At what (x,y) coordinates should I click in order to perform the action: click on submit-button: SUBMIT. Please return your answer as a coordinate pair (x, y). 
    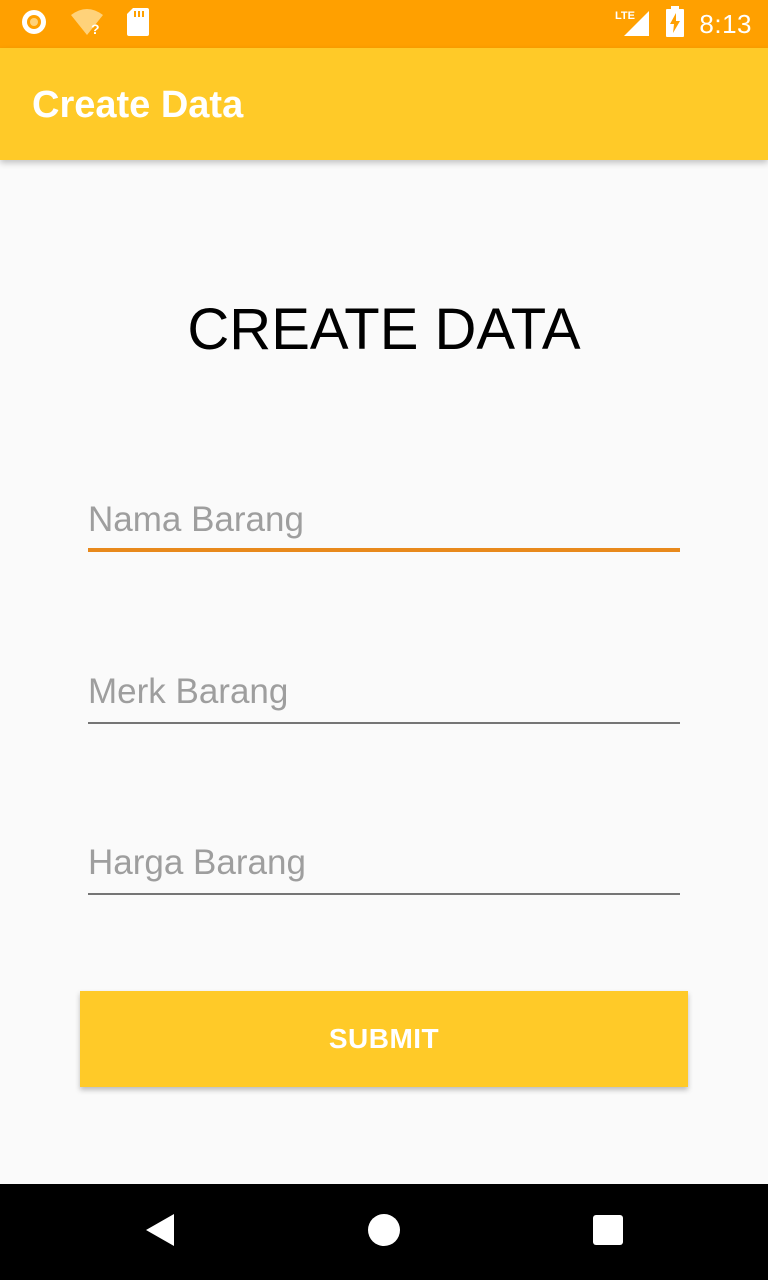
    Looking at the image, I should click on (384, 1039).